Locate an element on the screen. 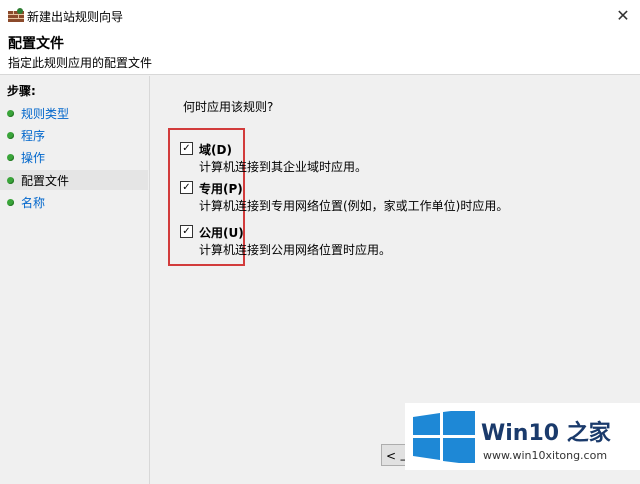 The width and height of the screenshot is (640, 484). window-title: 新建出站规则向导 is located at coordinates (75, 17).